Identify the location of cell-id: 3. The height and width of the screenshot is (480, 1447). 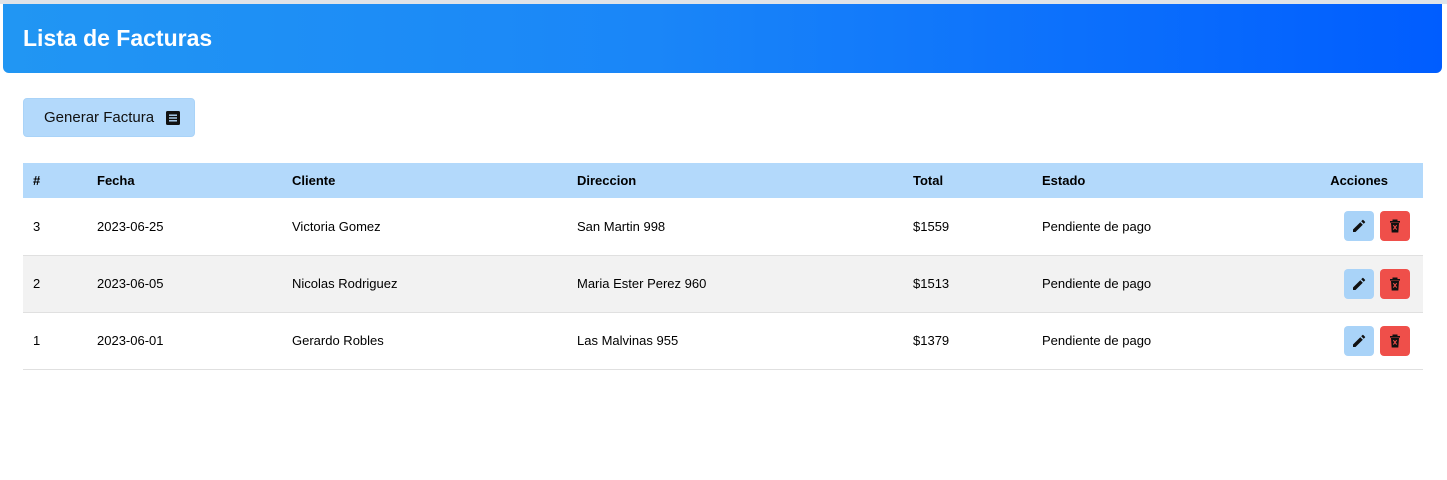
(37, 226).